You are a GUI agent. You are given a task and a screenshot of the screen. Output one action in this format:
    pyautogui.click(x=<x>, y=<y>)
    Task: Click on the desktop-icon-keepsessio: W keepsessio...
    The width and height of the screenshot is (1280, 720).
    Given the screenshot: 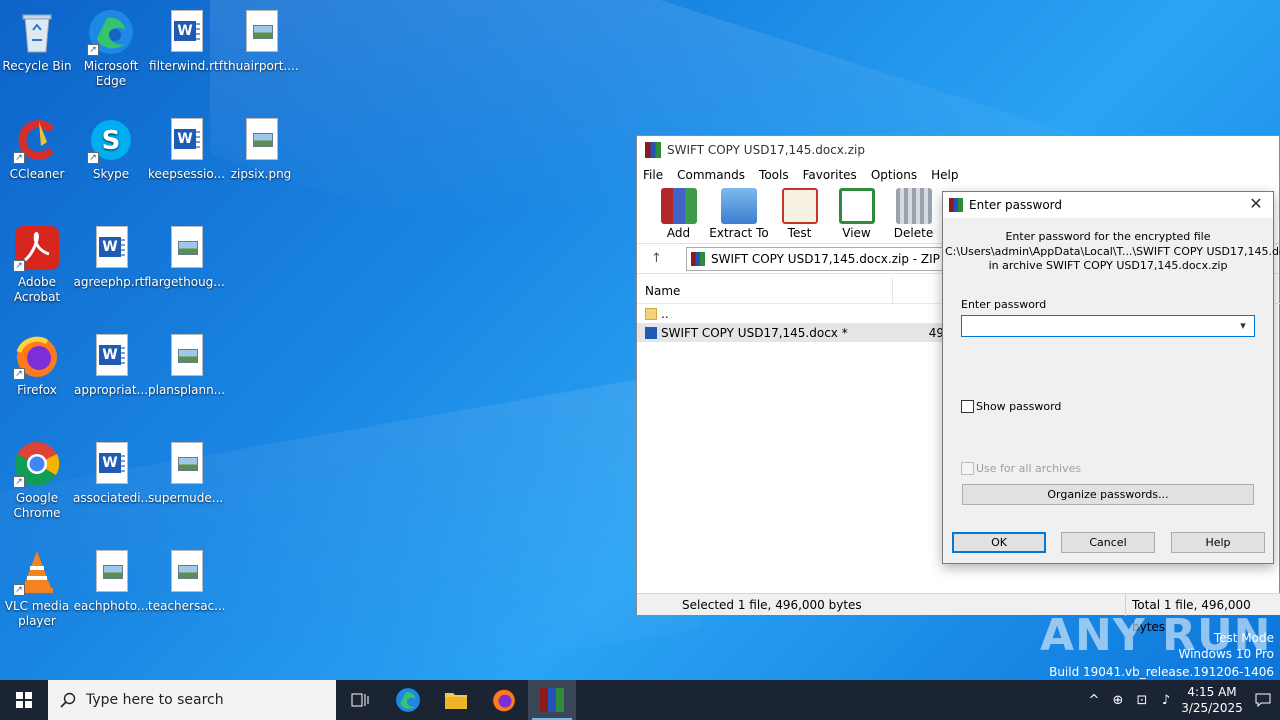 What is the action you would take?
    pyautogui.click(x=186, y=147)
    